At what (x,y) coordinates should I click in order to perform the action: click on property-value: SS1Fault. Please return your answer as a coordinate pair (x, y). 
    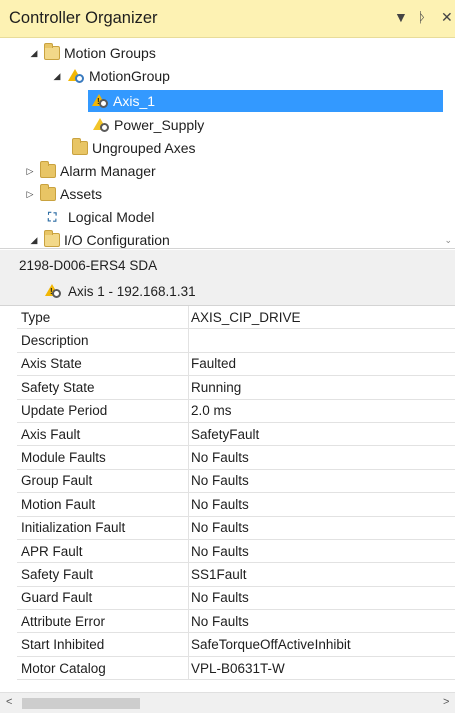
    Looking at the image, I should click on (219, 574).